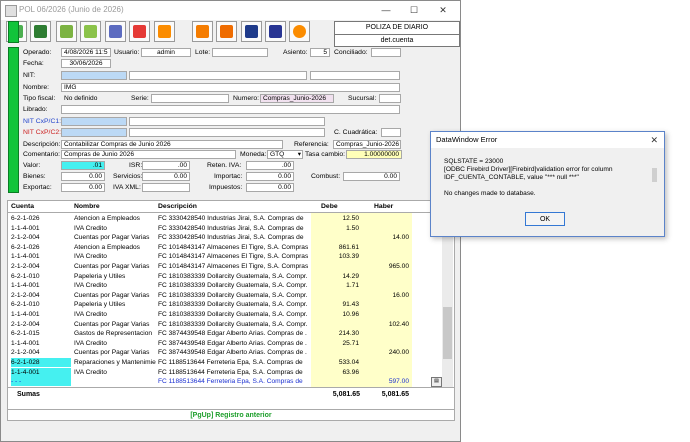 Image resolution: width=690 pixels, height=442 pixels. I want to click on cell-haber: 102.40, so click(386, 324).